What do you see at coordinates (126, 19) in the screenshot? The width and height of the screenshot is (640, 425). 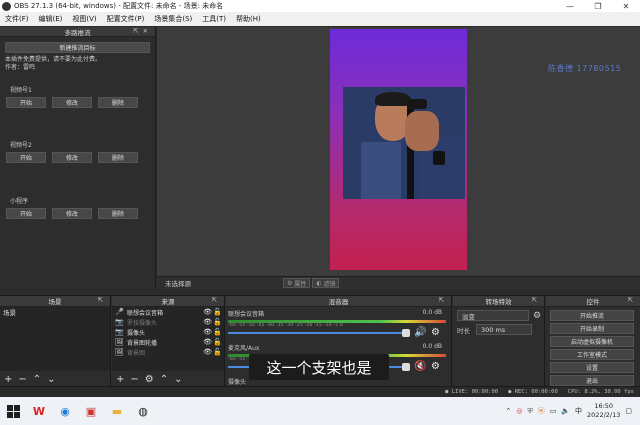 I see `menu-profile: 配置文件(P)` at bounding box center [126, 19].